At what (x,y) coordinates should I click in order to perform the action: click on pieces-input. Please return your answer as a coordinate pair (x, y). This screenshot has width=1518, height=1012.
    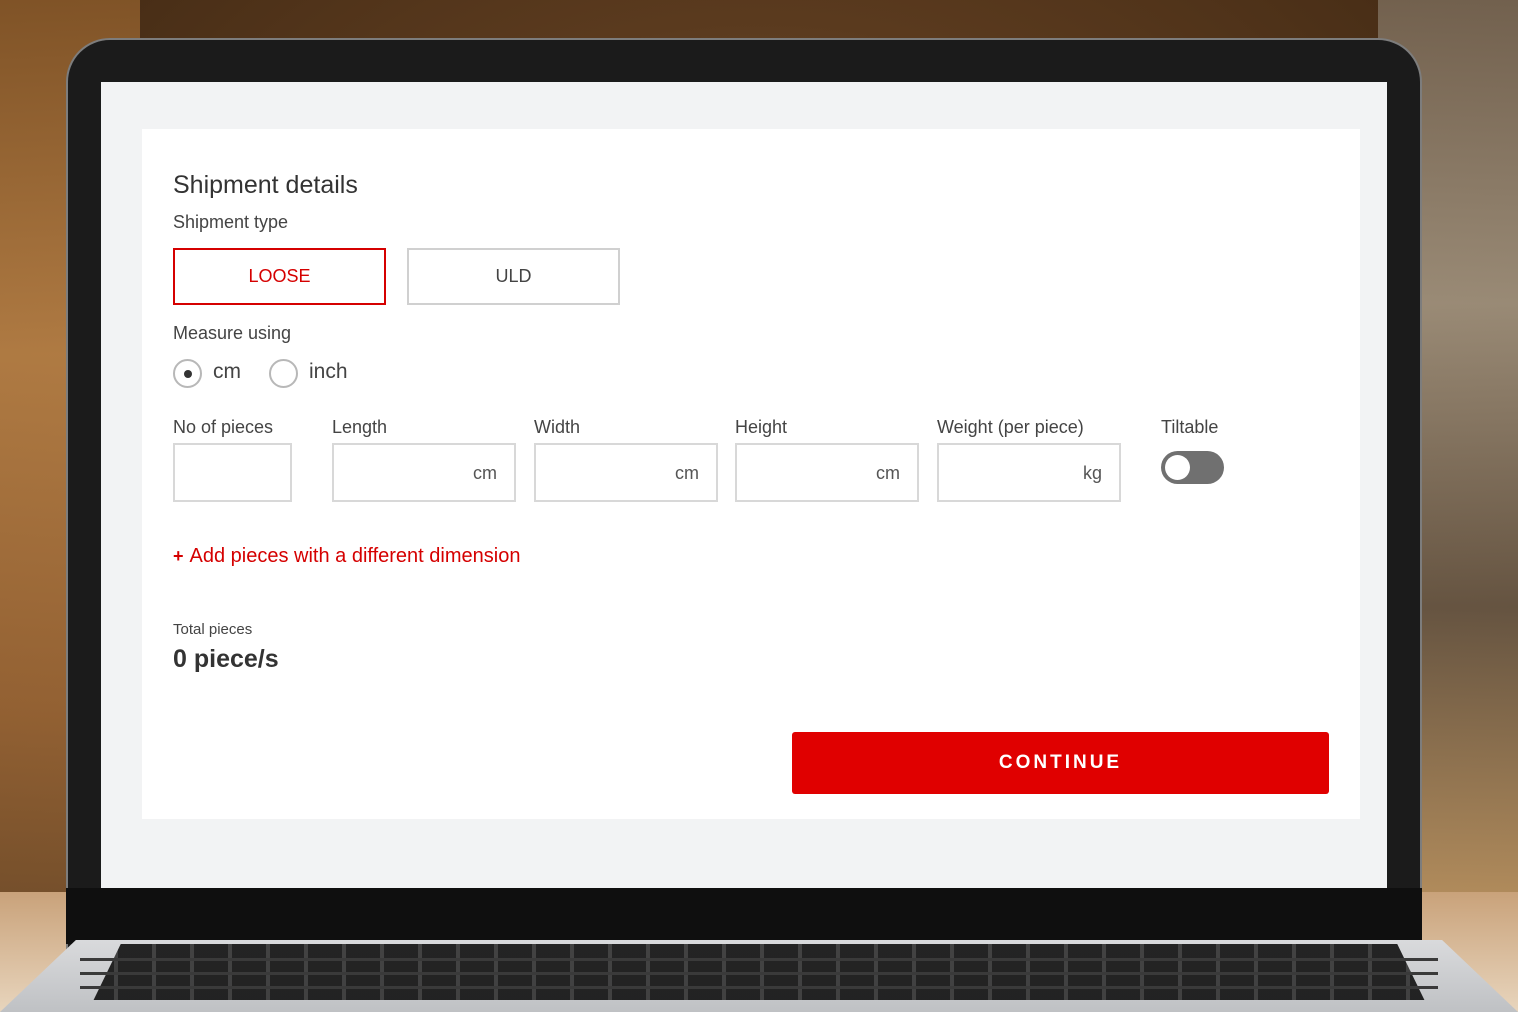
    Looking at the image, I should click on (232, 472).